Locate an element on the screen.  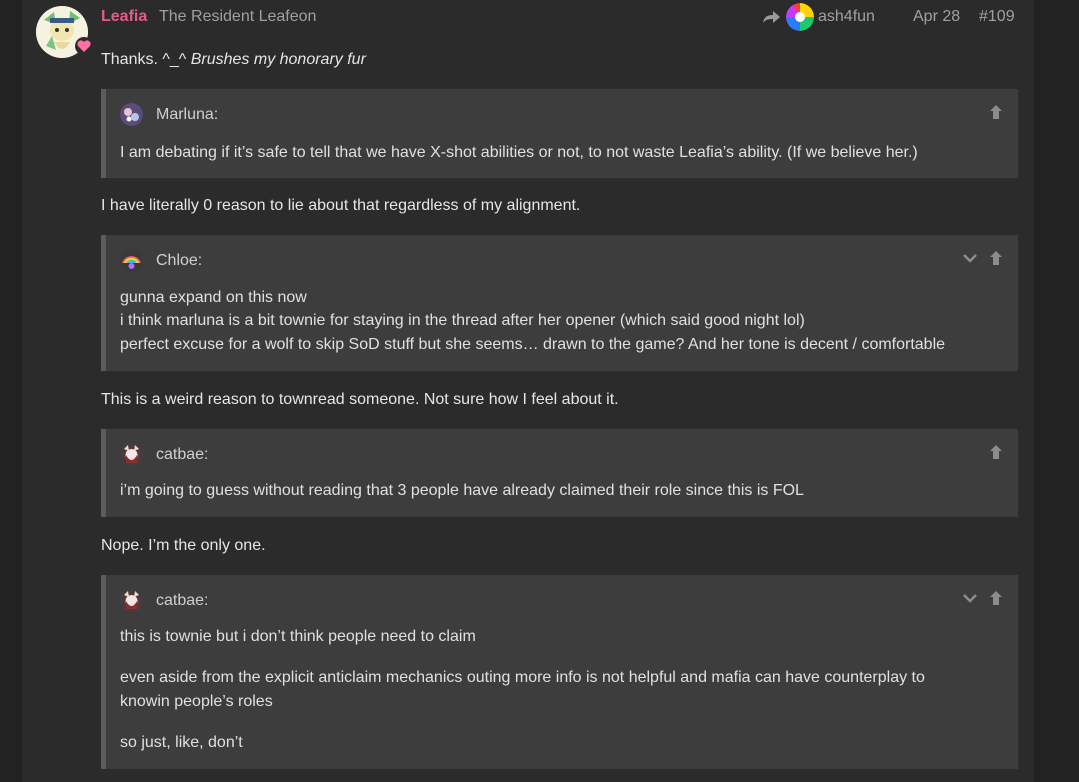
quote-author-name: Chloe: is located at coordinates (179, 261).